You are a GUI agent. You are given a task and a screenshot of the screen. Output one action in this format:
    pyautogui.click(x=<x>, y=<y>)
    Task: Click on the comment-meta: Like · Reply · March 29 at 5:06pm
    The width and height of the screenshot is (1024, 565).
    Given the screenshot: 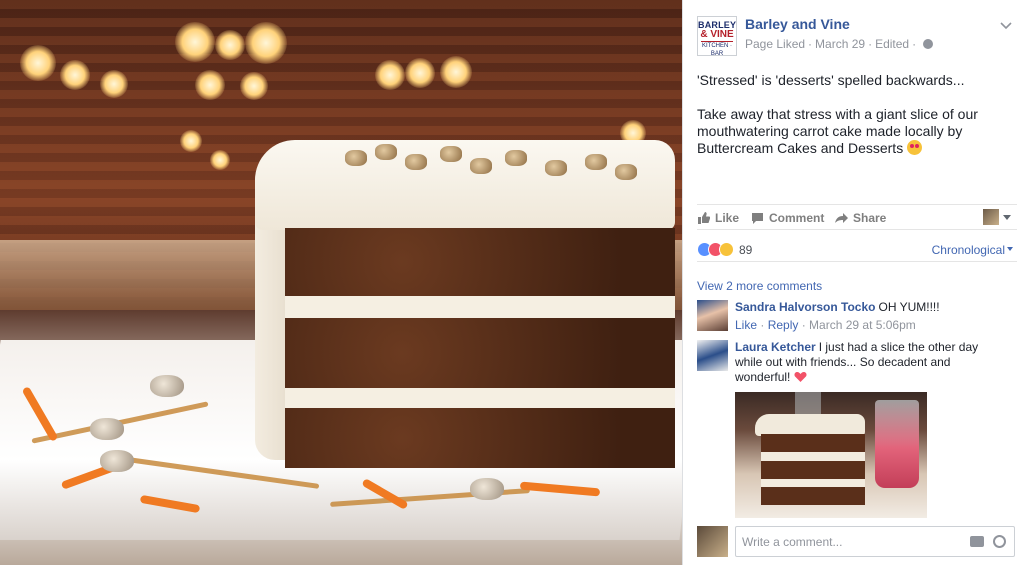 What is the action you would take?
    pyautogui.click(x=825, y=325)
    